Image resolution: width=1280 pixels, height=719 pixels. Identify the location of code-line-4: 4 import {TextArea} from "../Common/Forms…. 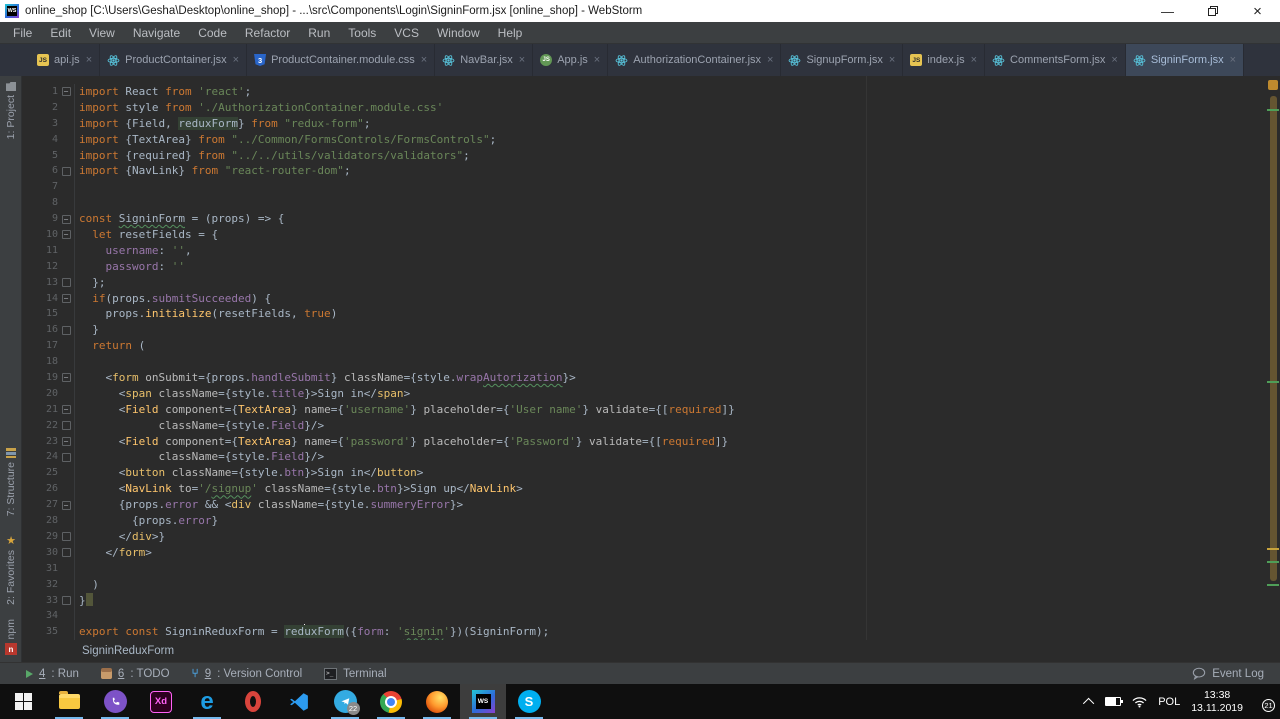
(644, 139).